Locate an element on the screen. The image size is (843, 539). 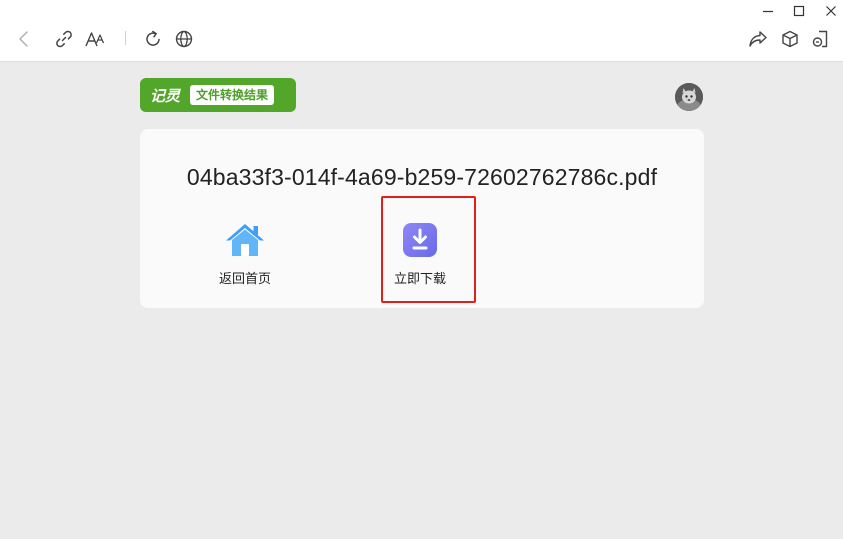
close-icon is located at coordinates (831, 11).